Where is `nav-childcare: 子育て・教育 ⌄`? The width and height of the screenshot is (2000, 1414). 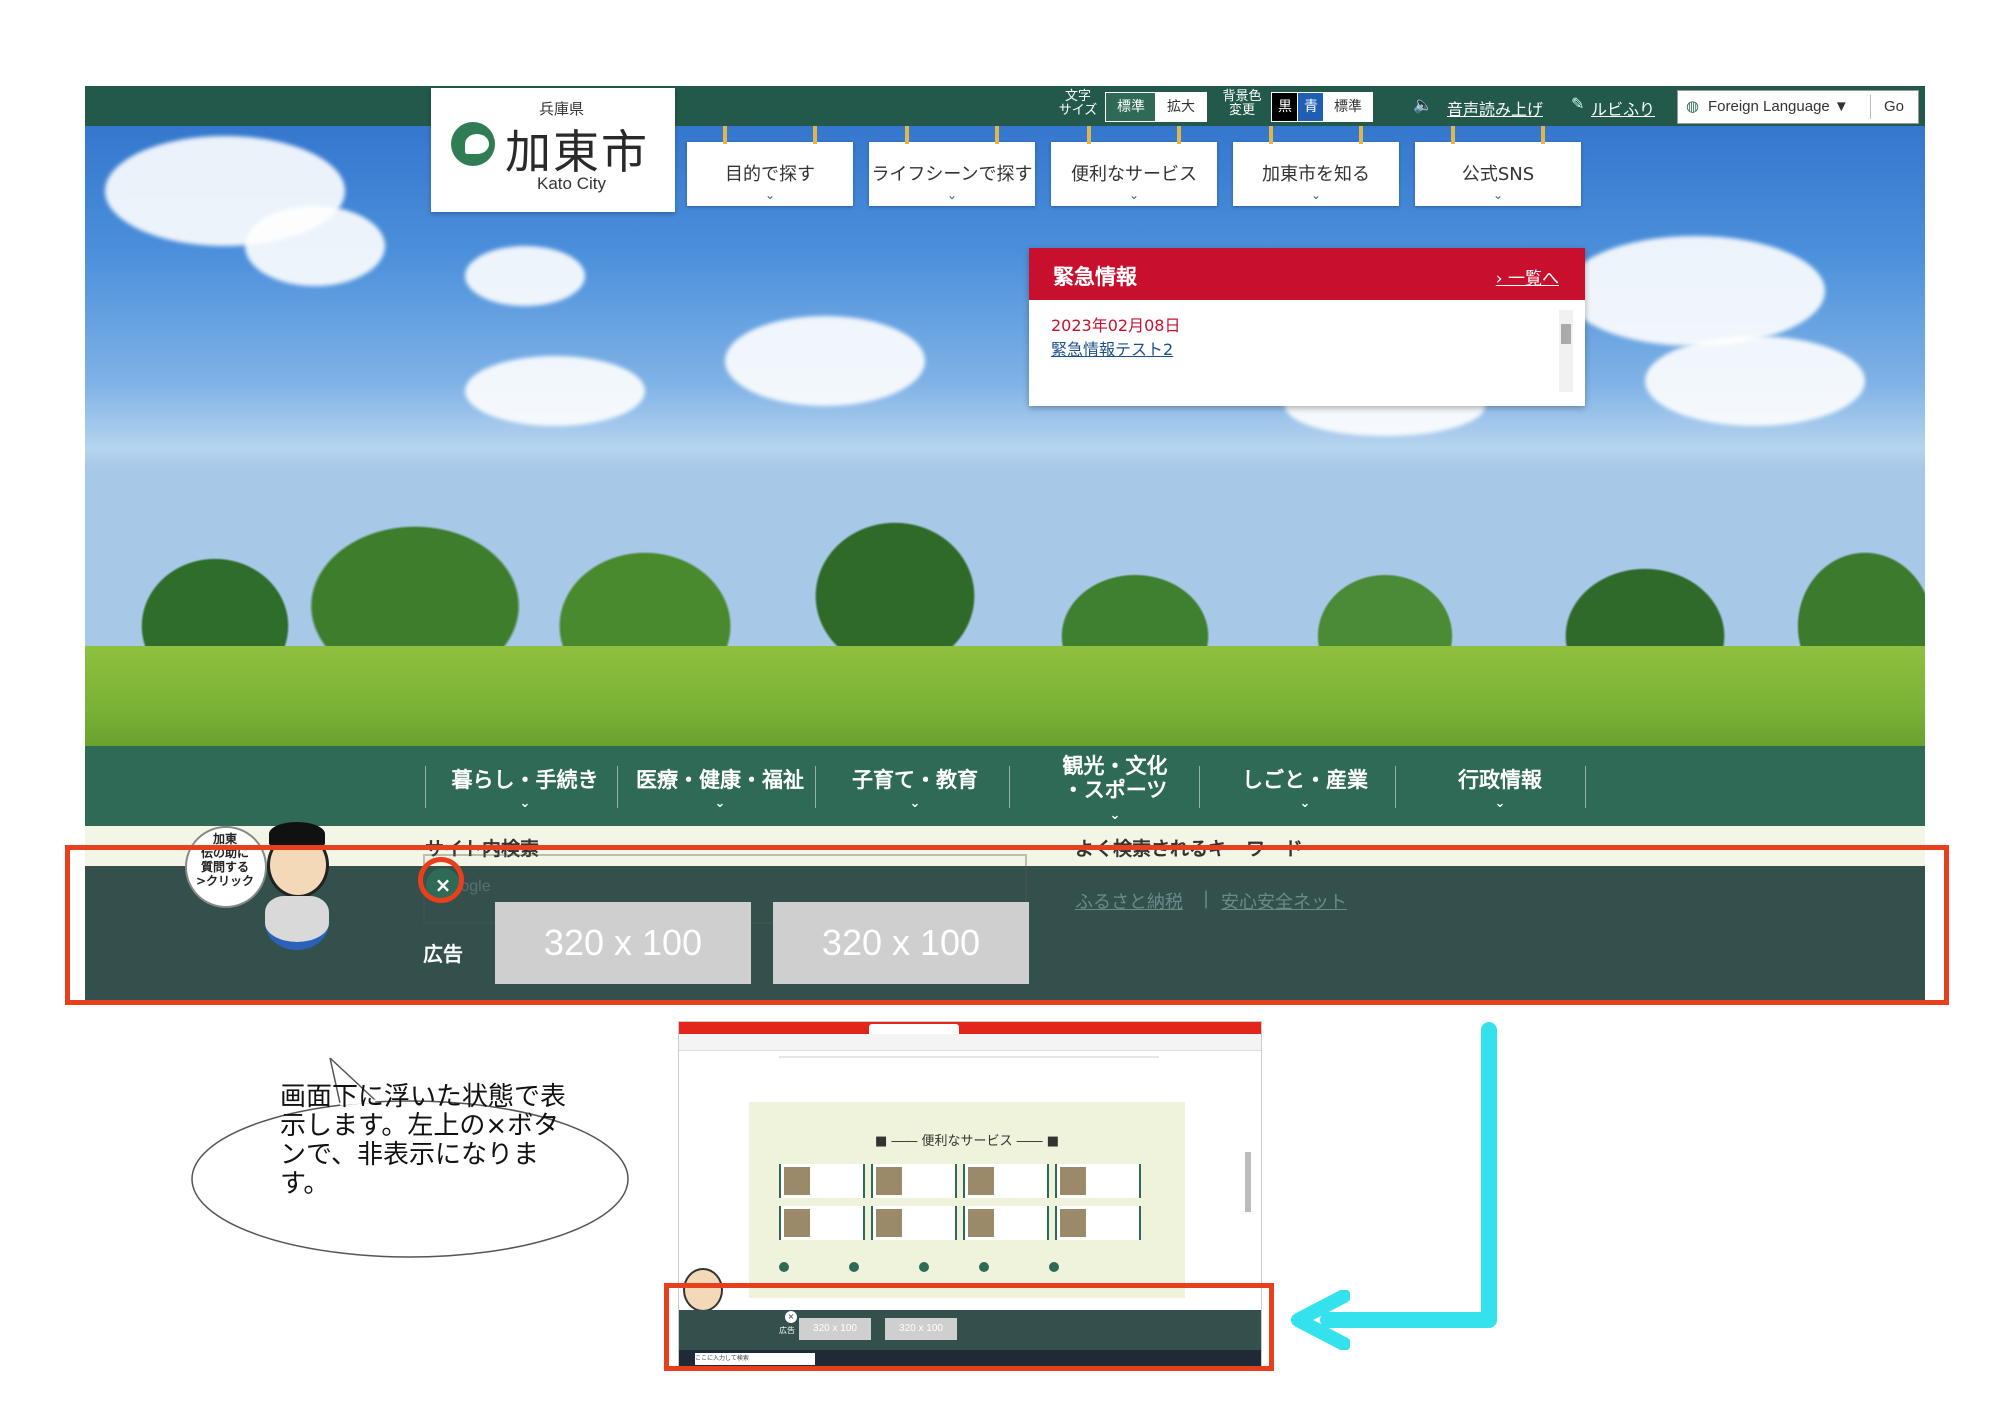 nav-childcare: 子育て・教育 ⌄ is located at coordinates (915, 787).